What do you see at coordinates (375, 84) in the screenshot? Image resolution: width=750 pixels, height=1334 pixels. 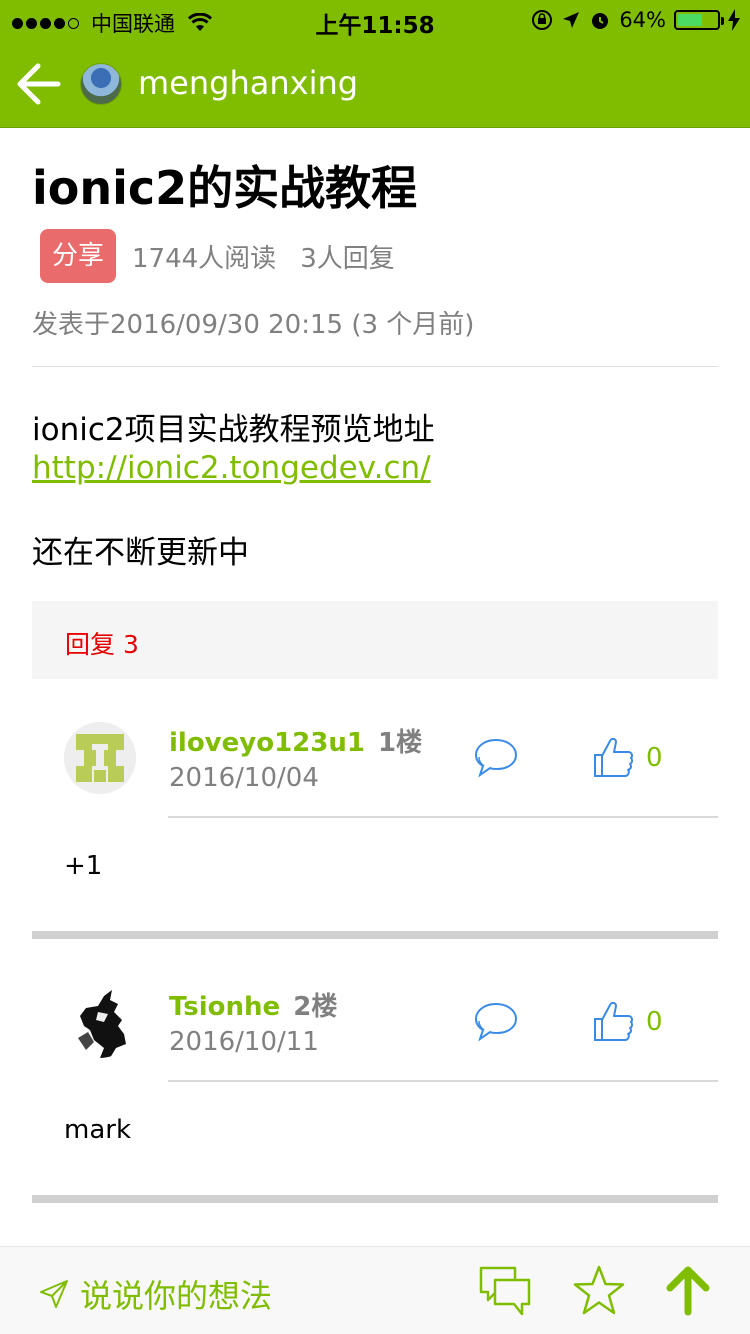 I see `nav-bar: menghanxing` at bounding box center [375, 84].